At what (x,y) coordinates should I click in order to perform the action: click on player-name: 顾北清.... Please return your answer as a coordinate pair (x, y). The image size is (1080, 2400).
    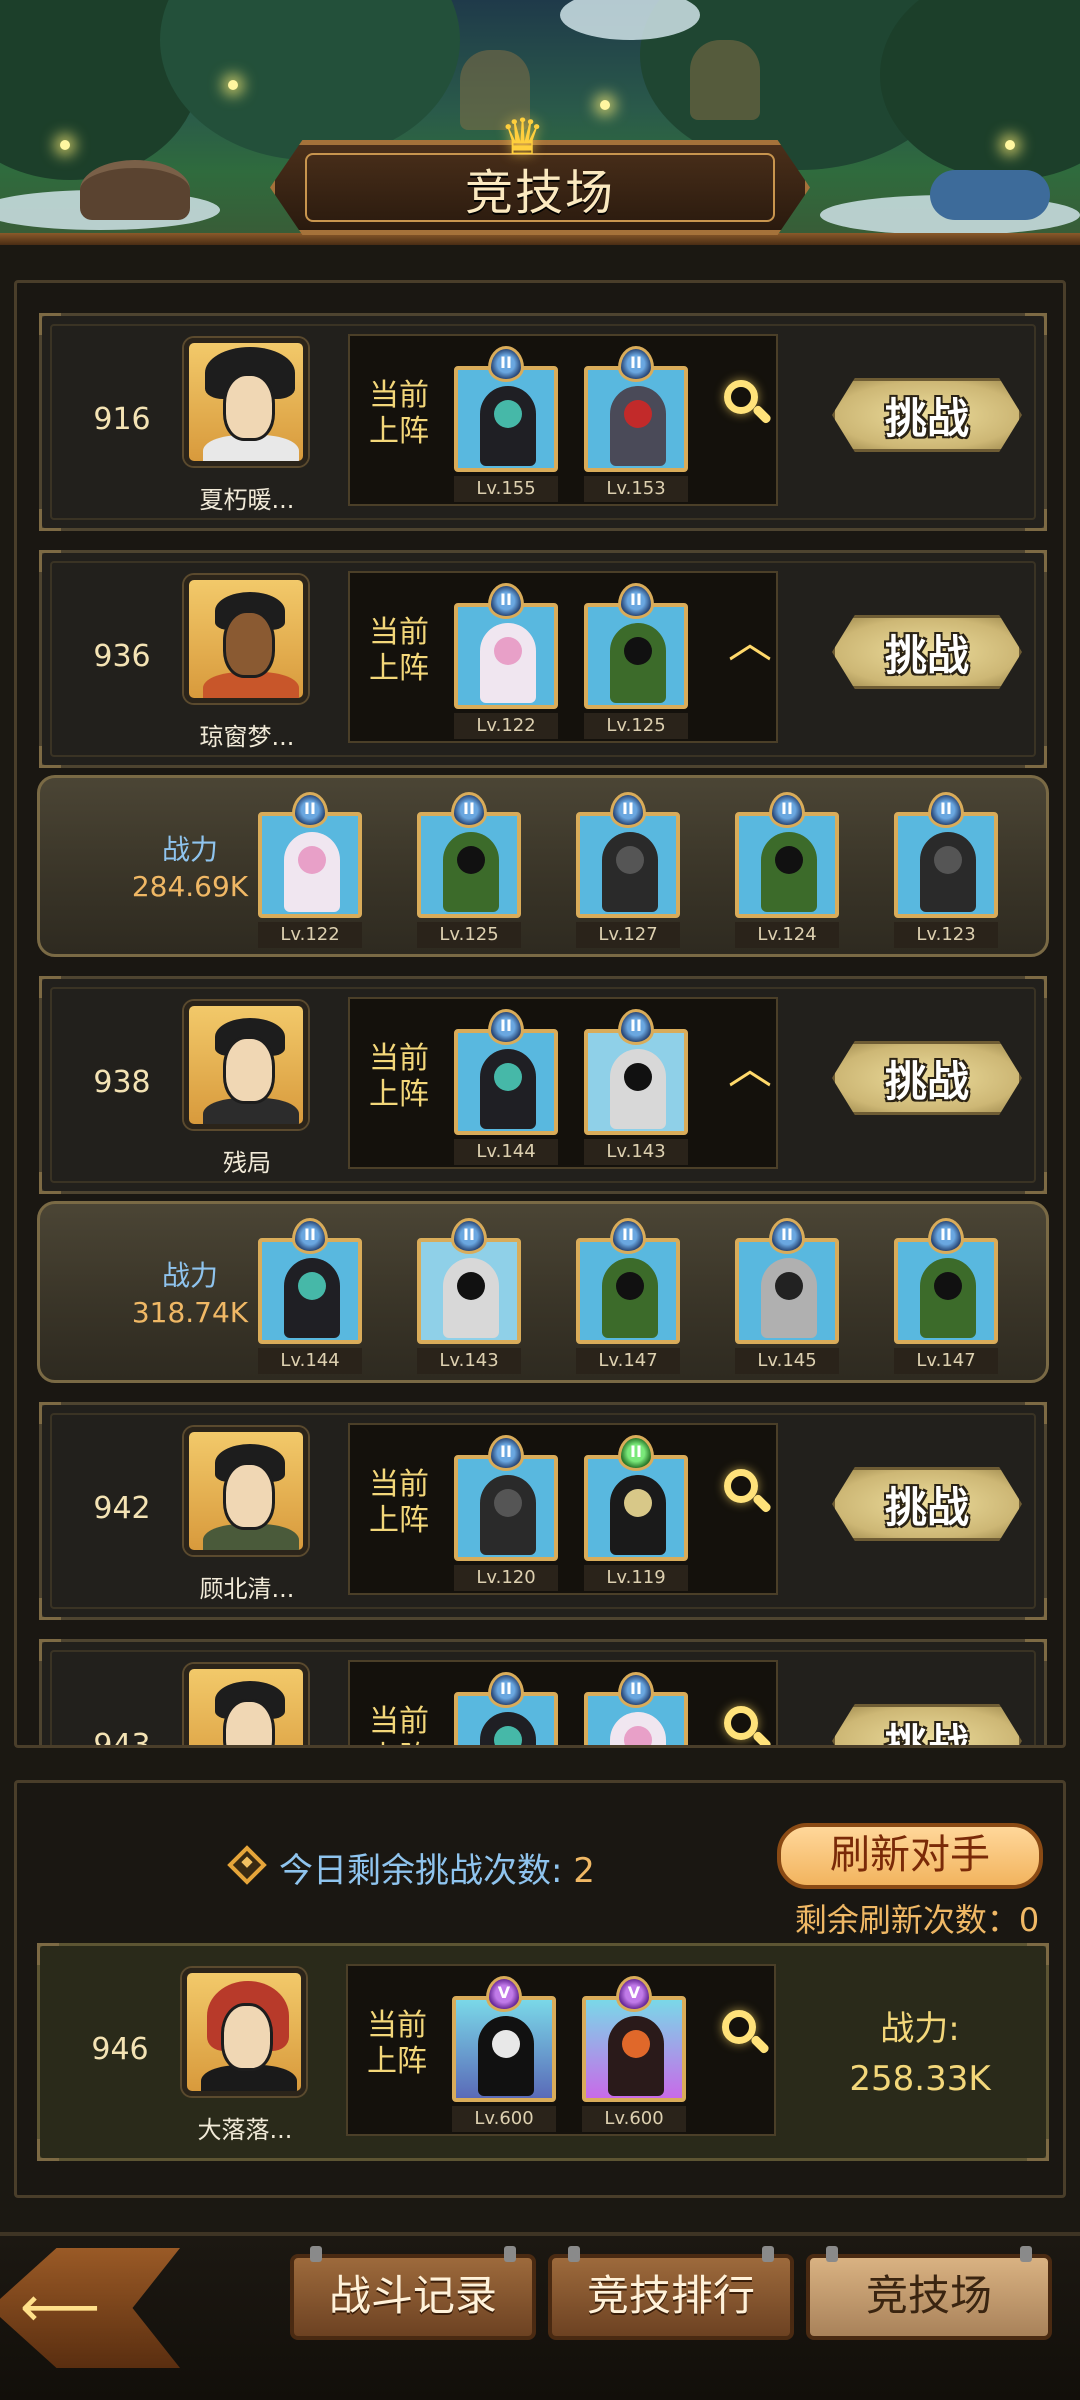
    Looking at the image, I should click on (247, 1589).